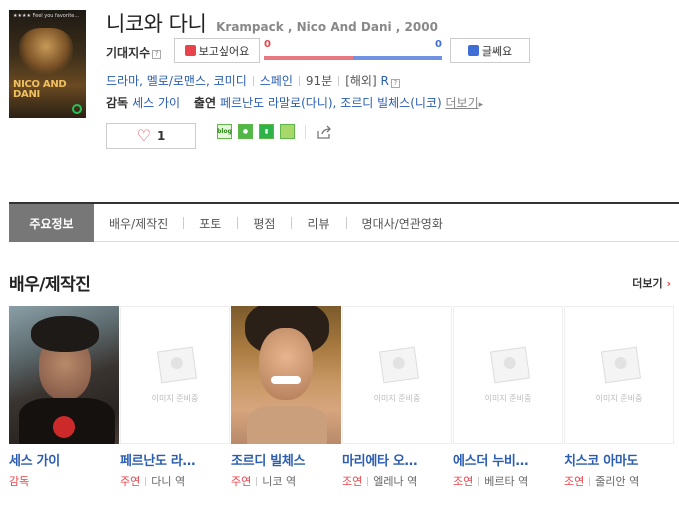 The height and width of the screenshot is (516, 679). I want to click on cast-link: 페르난도 라말로(다니), 조르디 빌체스(니코), so click(331, 103).